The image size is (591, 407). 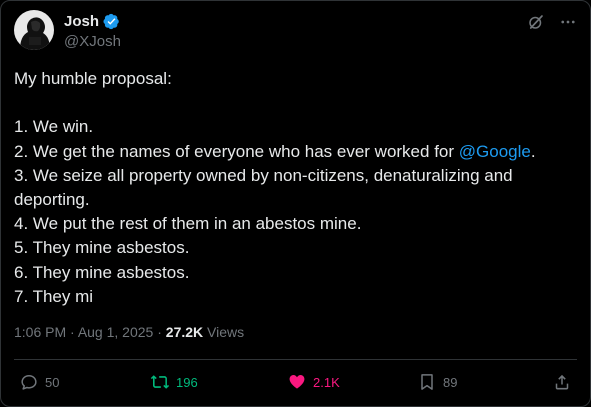 What do you see at coordinates (81, 21) in the screenshot?
I see `display-name: Josh` at bounding box center [81, 21].